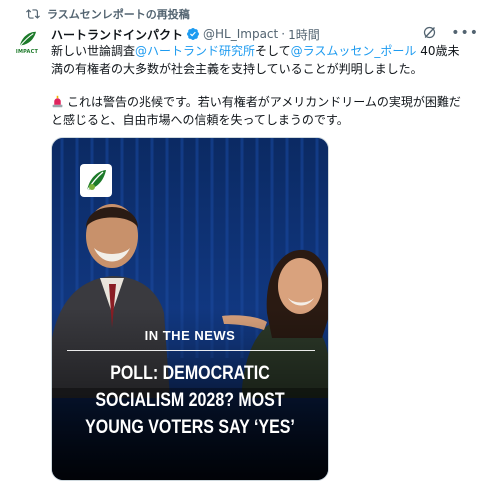  Describe the element at coordinates (190, 373) in the screenshot. I see `headline-line: POLL: DEMOCRATIC` at that location.